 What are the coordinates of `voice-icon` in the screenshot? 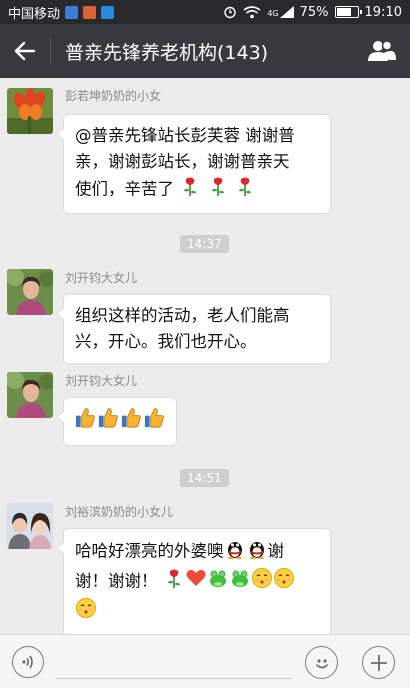 It's located at (27, 662).